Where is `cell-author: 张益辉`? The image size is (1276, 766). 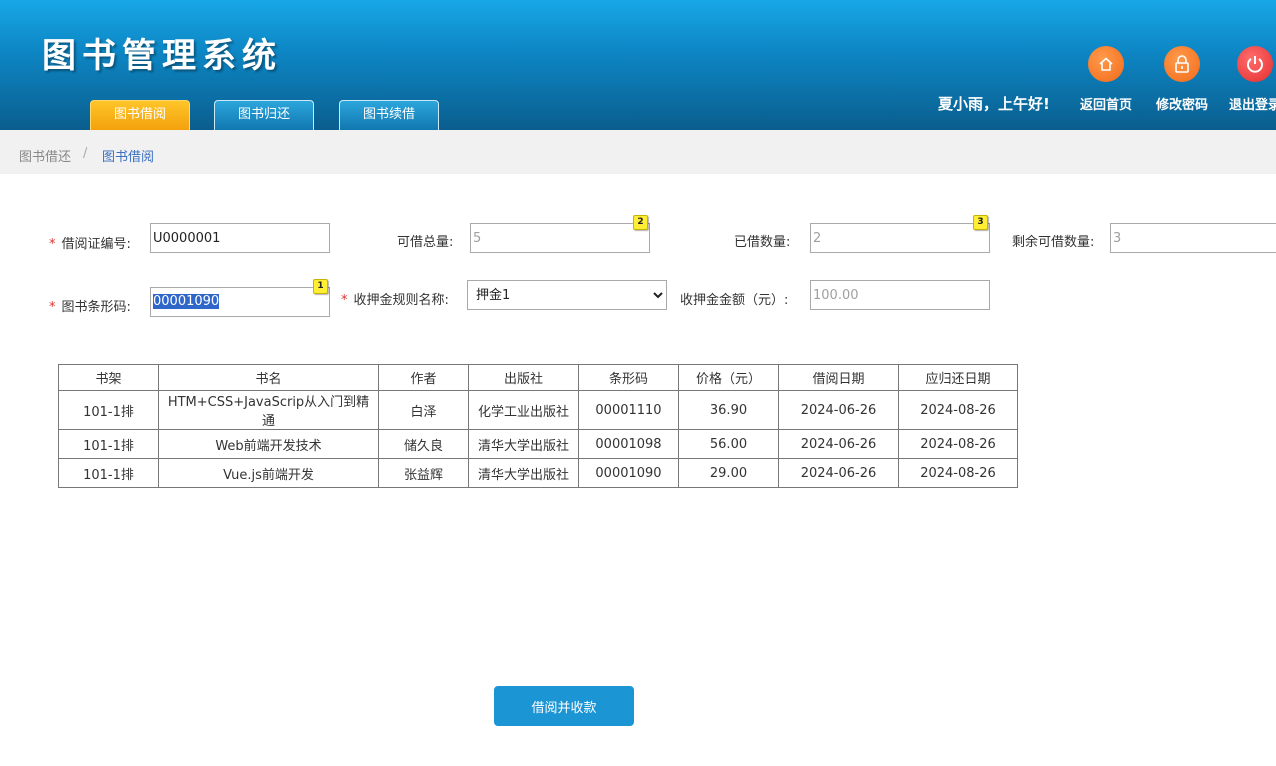 cell-author: 张益辉 is located at coordinates (423, 473).